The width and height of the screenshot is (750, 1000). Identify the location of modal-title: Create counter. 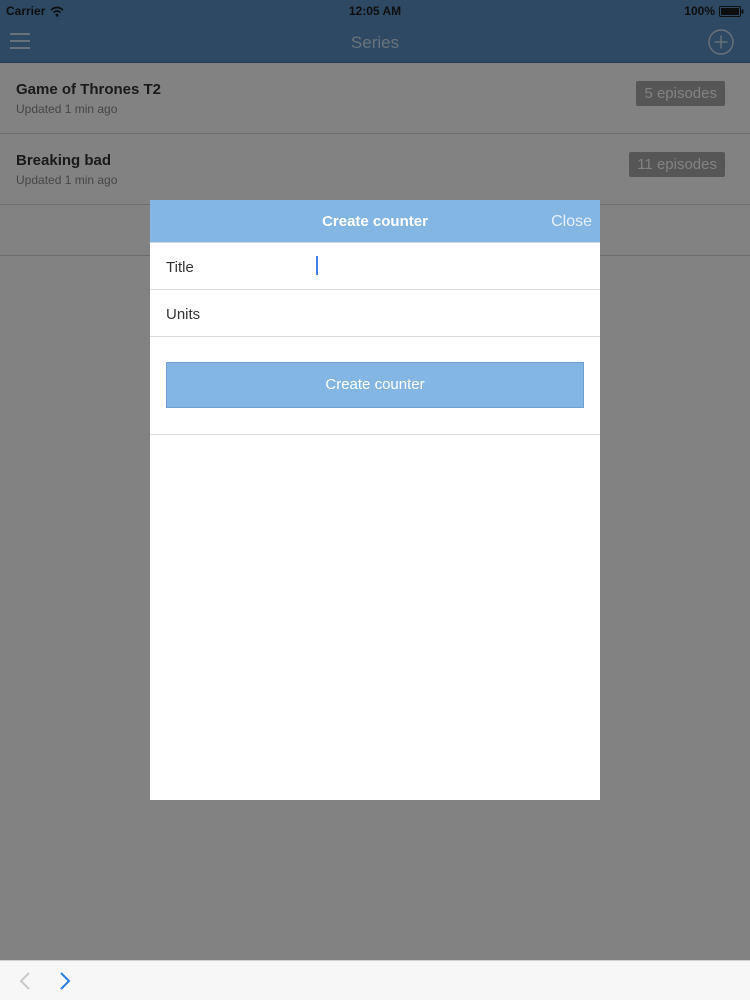
(375, 221).